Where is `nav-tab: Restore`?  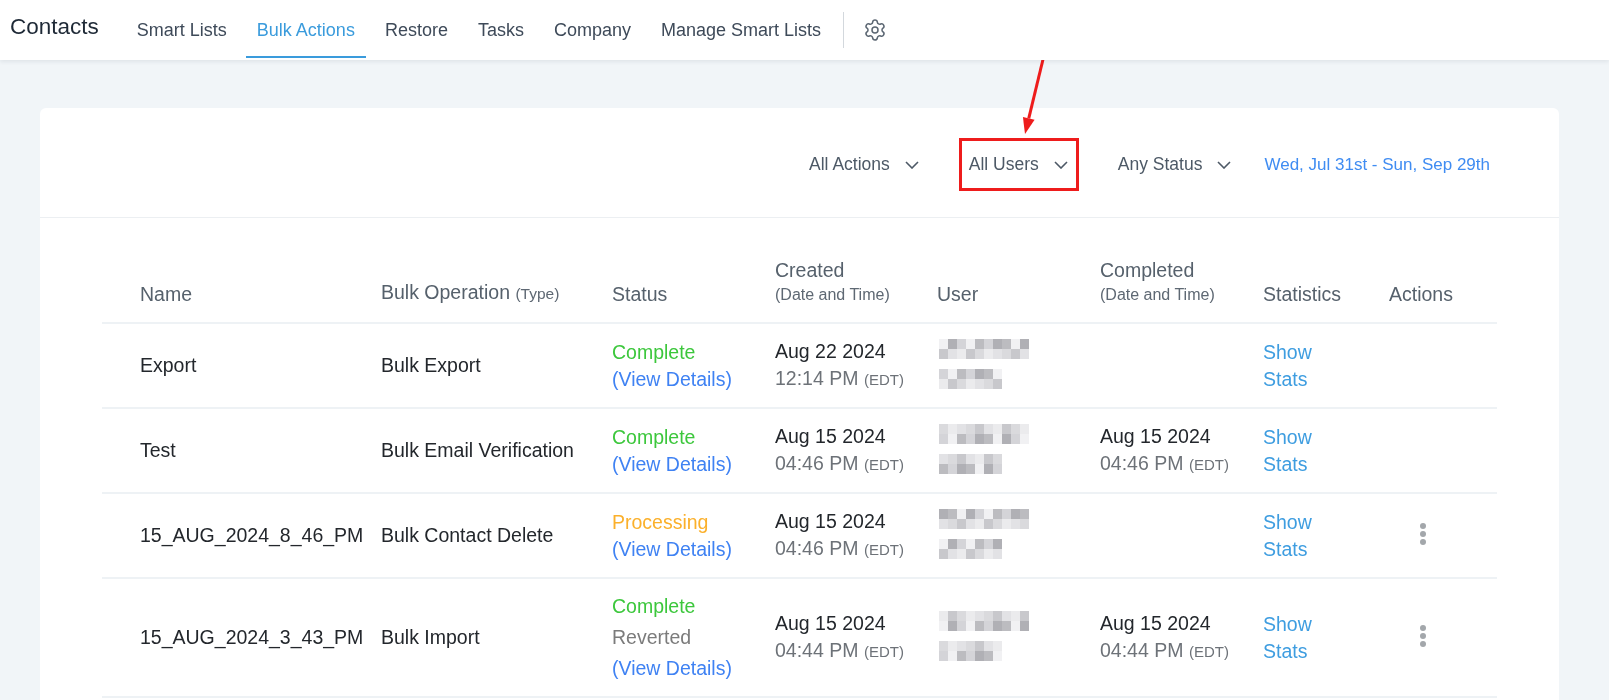
nav-tab: Restore is located at coordinates (416, 29).